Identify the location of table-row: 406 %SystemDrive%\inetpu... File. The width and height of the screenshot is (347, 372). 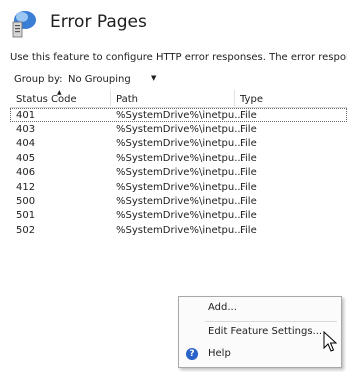
(178, 172).